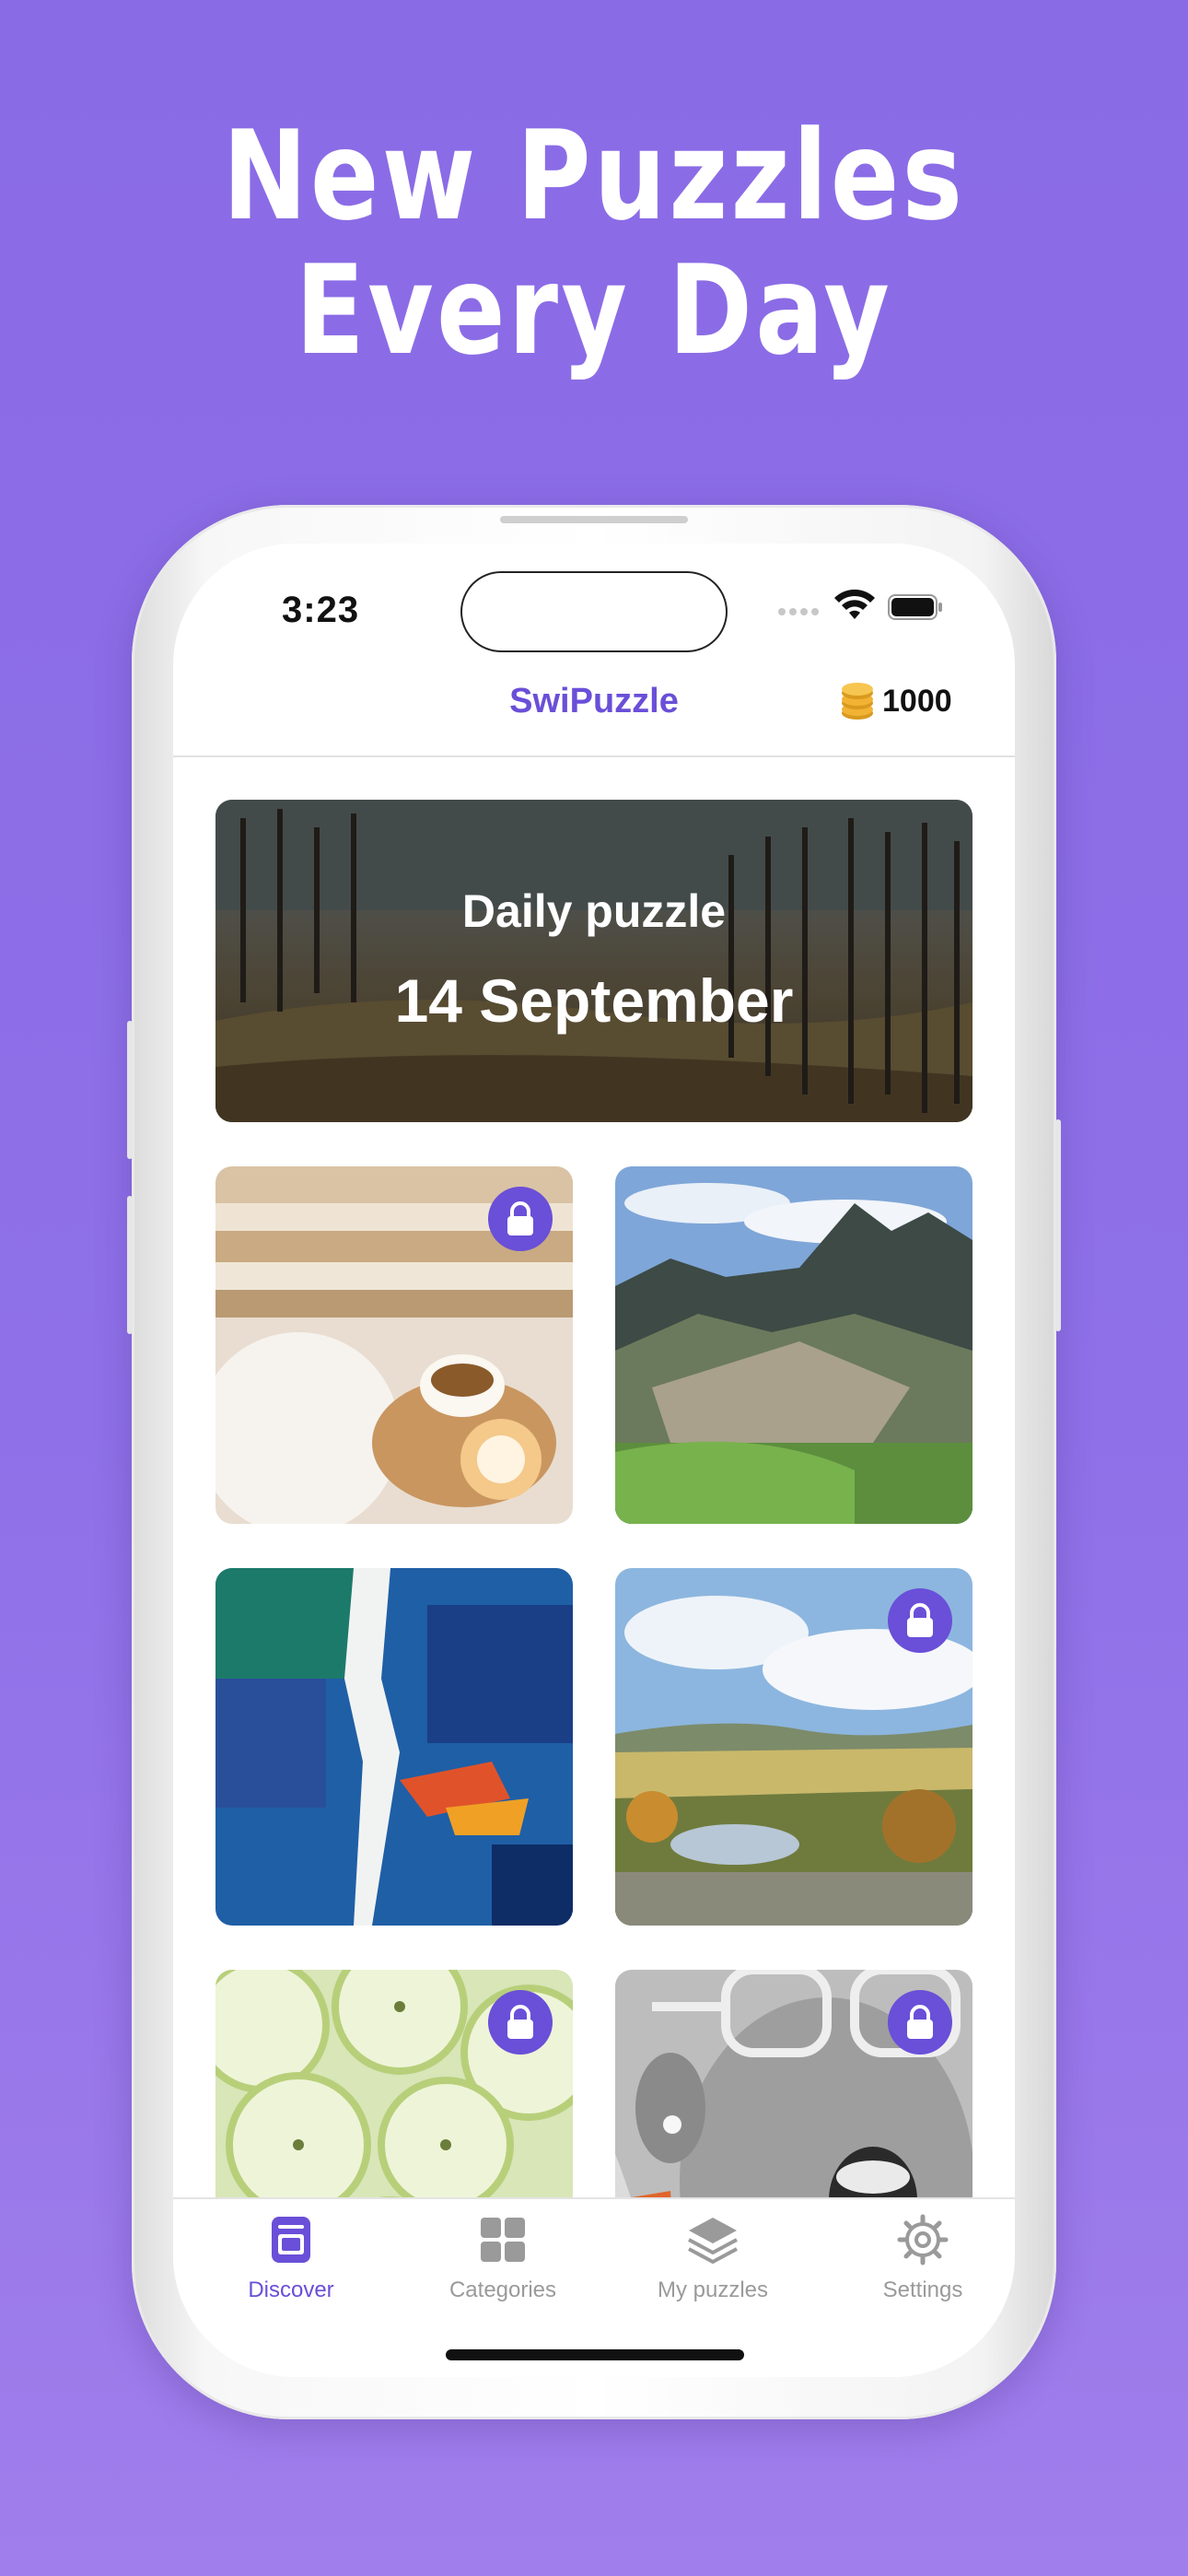 This screenshot has width=1188, height=2576. Describe the element at coordinates (594, 310) in the screenshot. I see `headline-line-2: Every Day` at that location.